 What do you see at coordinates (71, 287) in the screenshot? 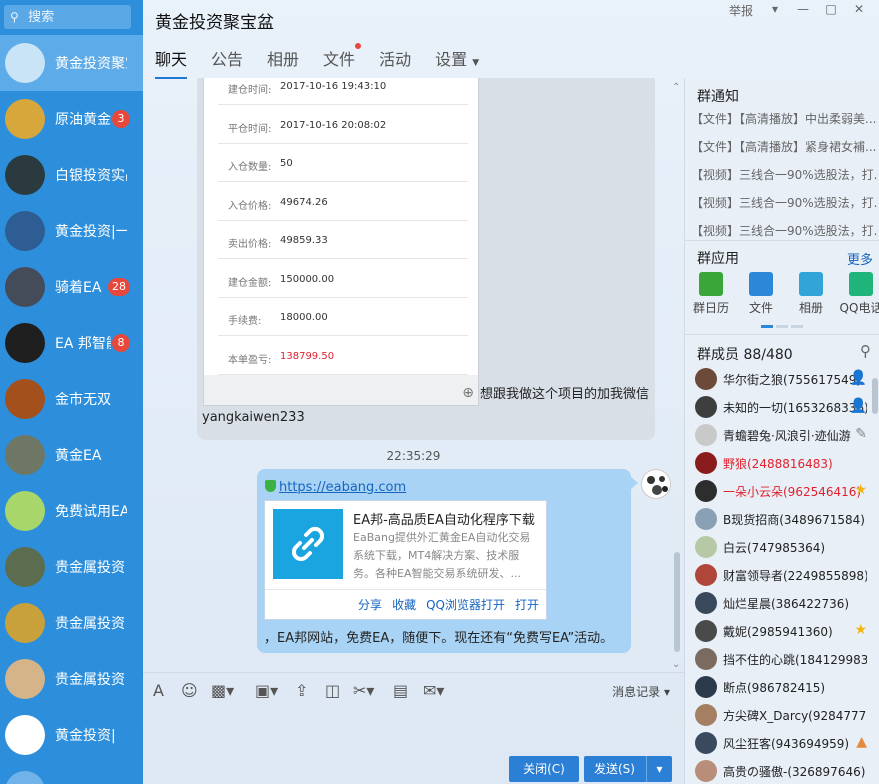
I see `conversation-item: 骑着EA 28` at bounding box center [71, 287].